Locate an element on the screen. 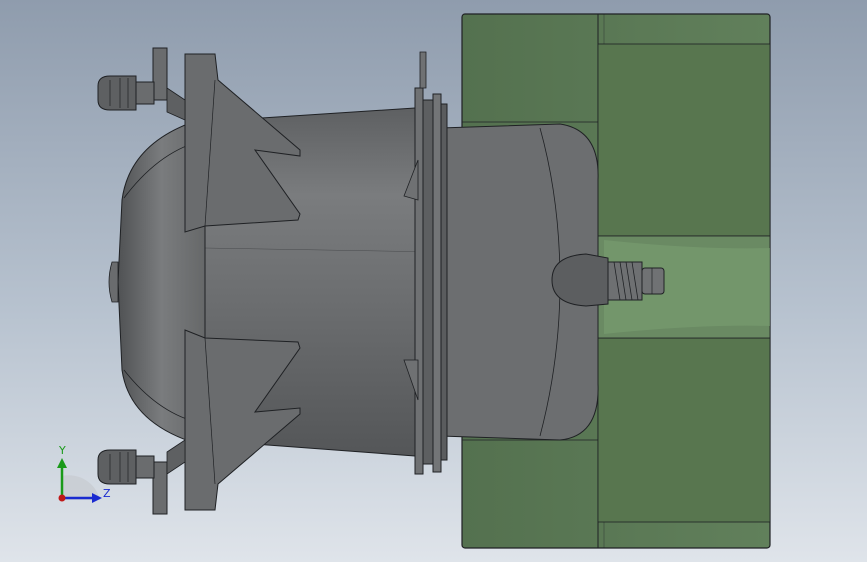 The image size is (867, 562). y-axis-label: Y is located at coordinates (62, 450).